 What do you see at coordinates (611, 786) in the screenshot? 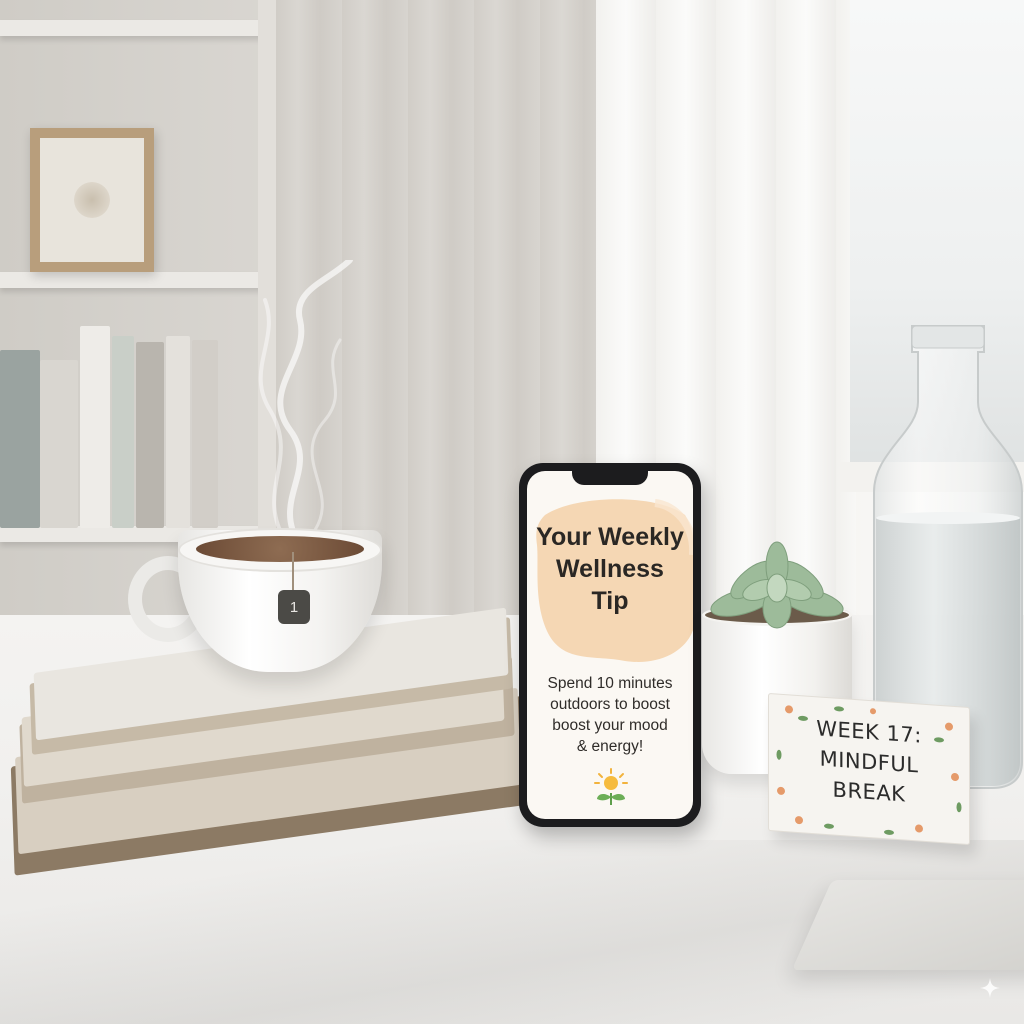
I see `sun-sprout-icon` at bounding box center [611, 786].